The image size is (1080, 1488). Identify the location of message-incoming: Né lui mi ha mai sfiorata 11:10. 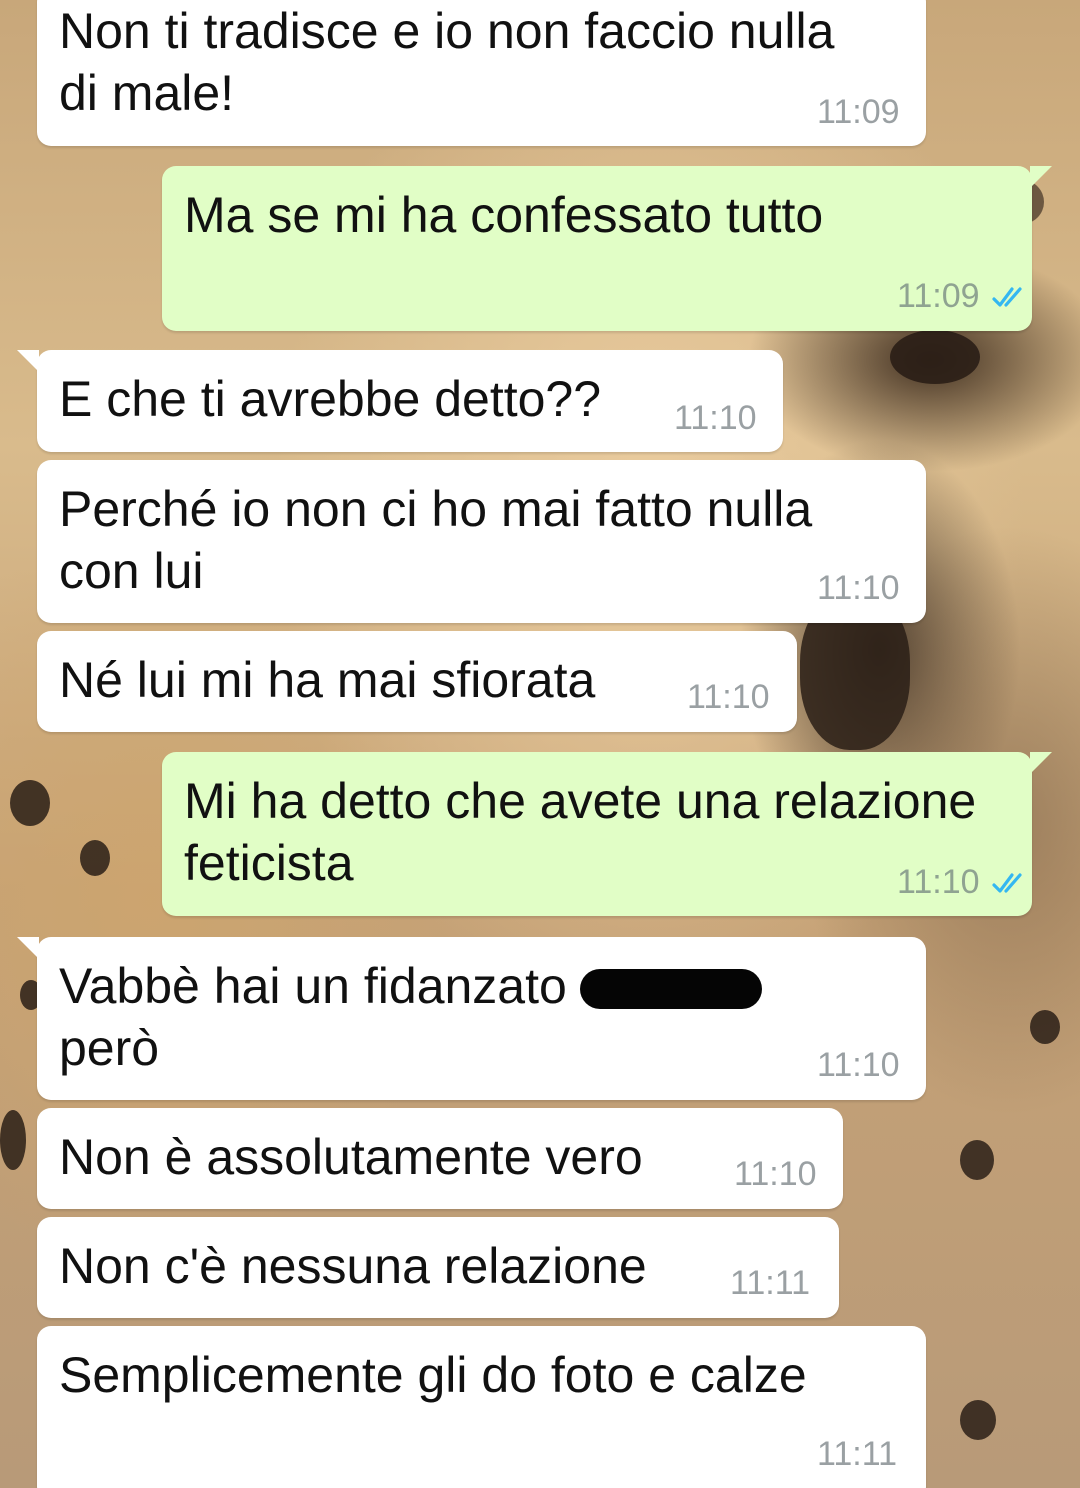
(417, 681).